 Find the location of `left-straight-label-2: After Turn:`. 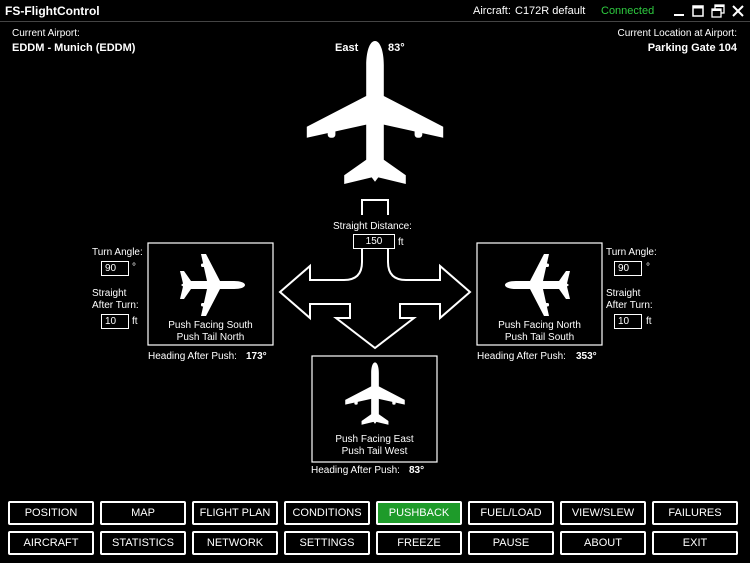

left-straight-label-2: After Turn: is located at coordinates (115, 305).